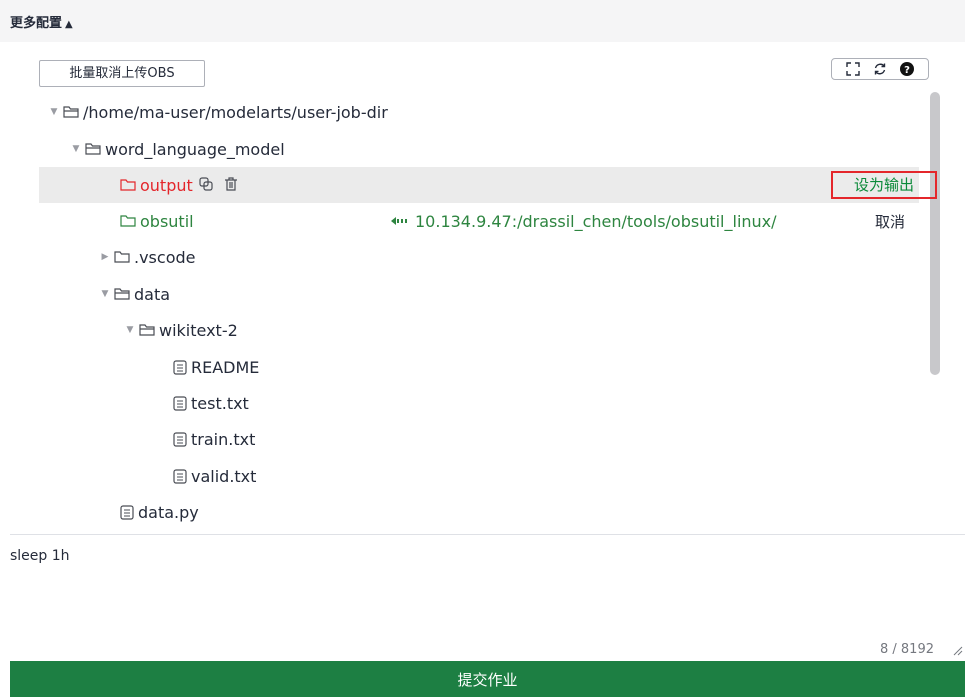 This screenshot has height=697, width=965. Describe the element at coordinates (195, 149) in the screenshot. I see `tree-node-label: word_language_model` at that location.